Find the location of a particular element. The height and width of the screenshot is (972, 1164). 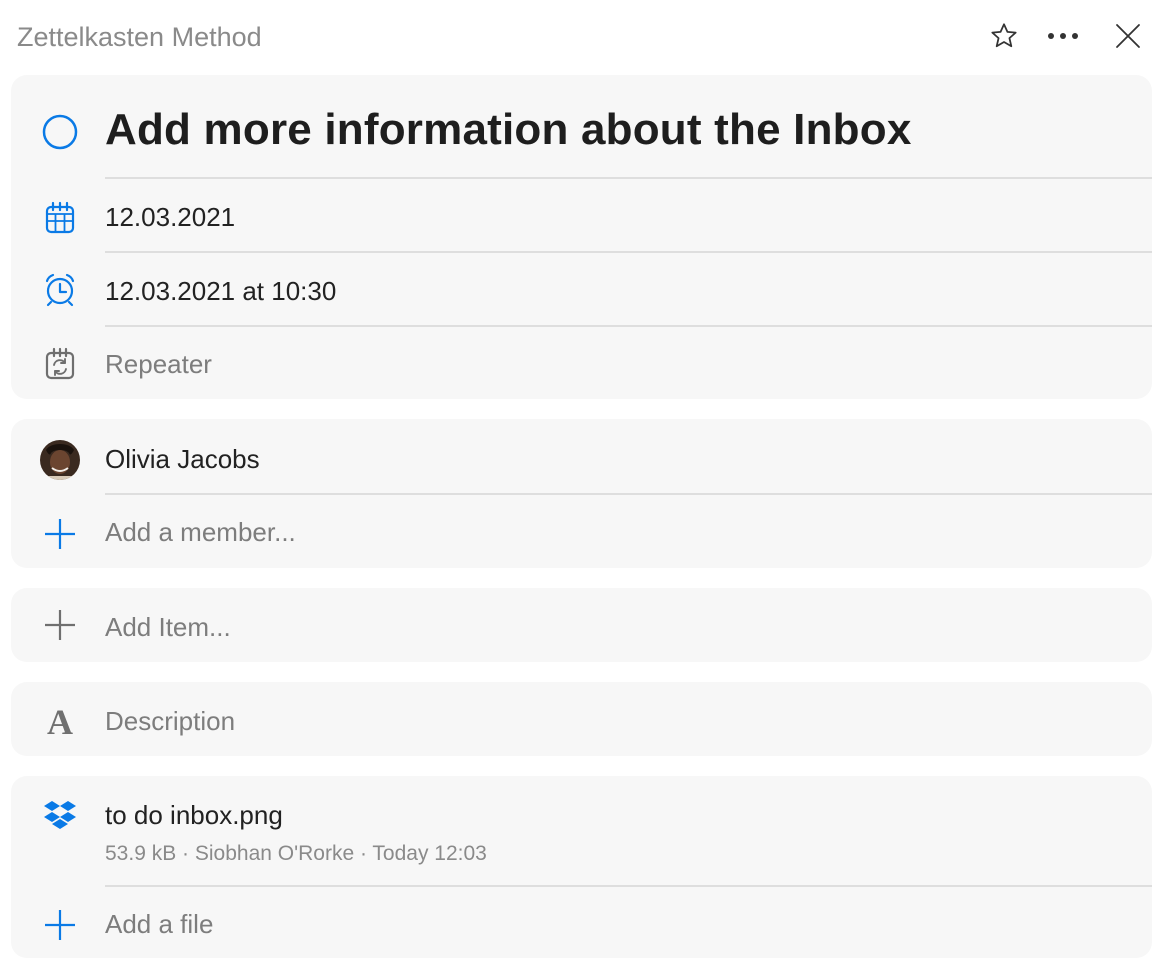

more-icon is located at coordinates (1063, 36).